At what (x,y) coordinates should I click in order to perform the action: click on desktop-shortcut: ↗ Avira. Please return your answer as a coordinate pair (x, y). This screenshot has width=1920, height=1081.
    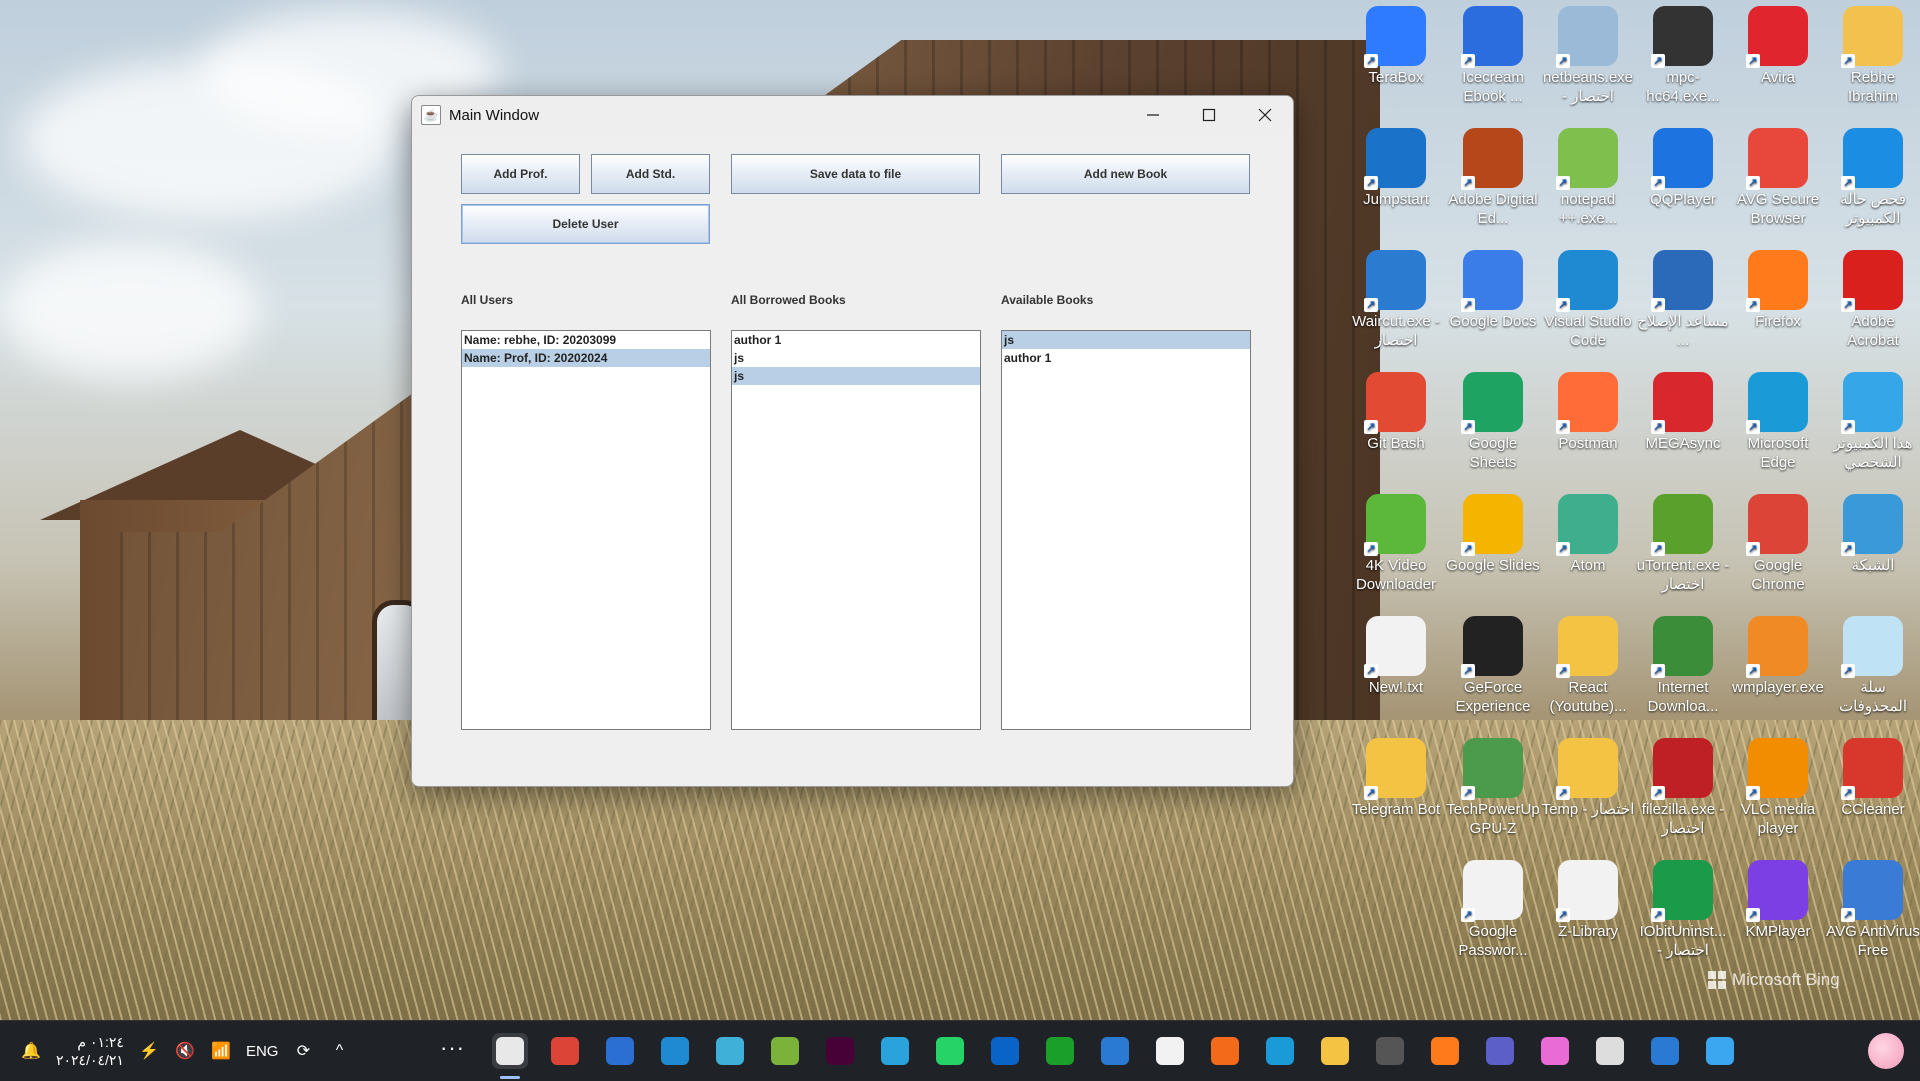
    Looking at the image, I should click on (1778, 46).